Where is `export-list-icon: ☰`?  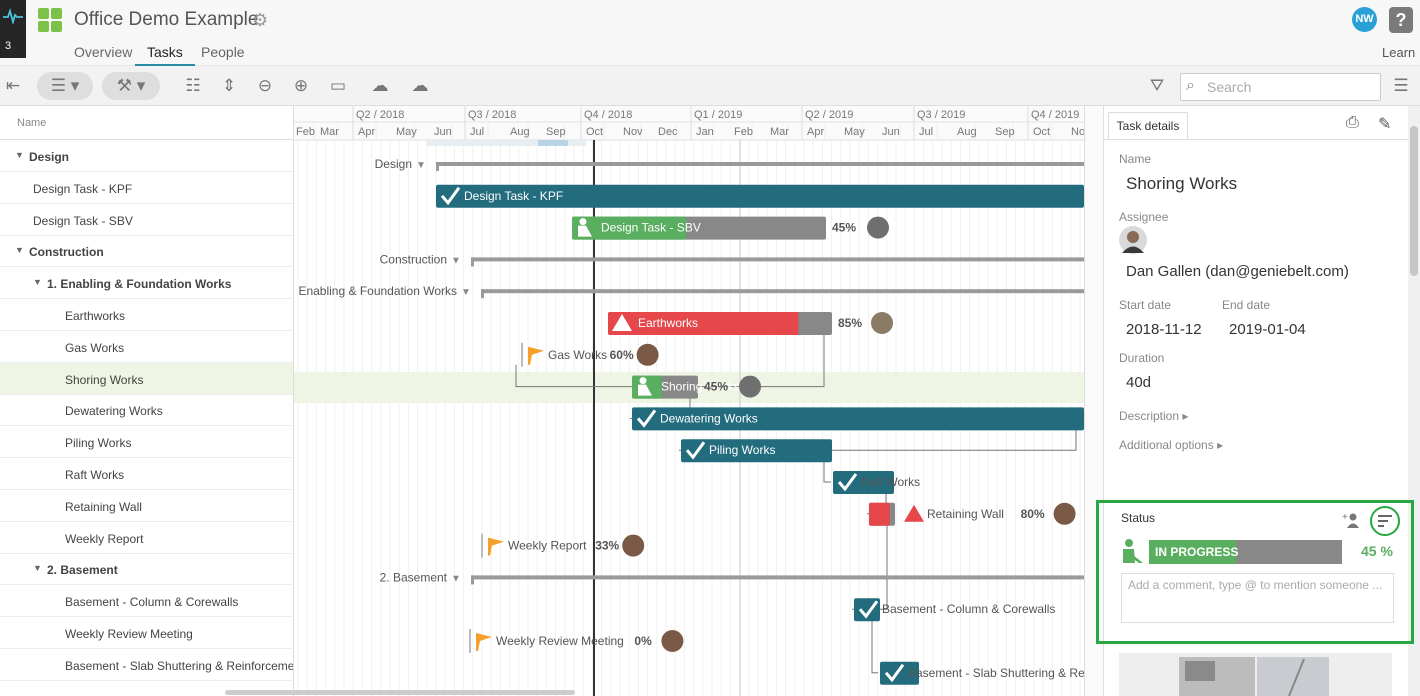
export-list-icon: ☰ is located at coordinates (1401, 86).